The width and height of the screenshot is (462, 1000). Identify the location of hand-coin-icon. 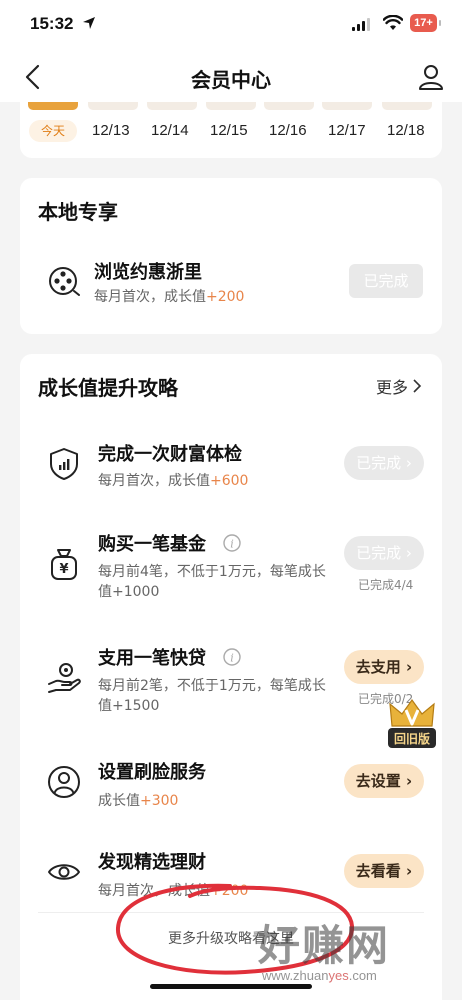
(64, 678).